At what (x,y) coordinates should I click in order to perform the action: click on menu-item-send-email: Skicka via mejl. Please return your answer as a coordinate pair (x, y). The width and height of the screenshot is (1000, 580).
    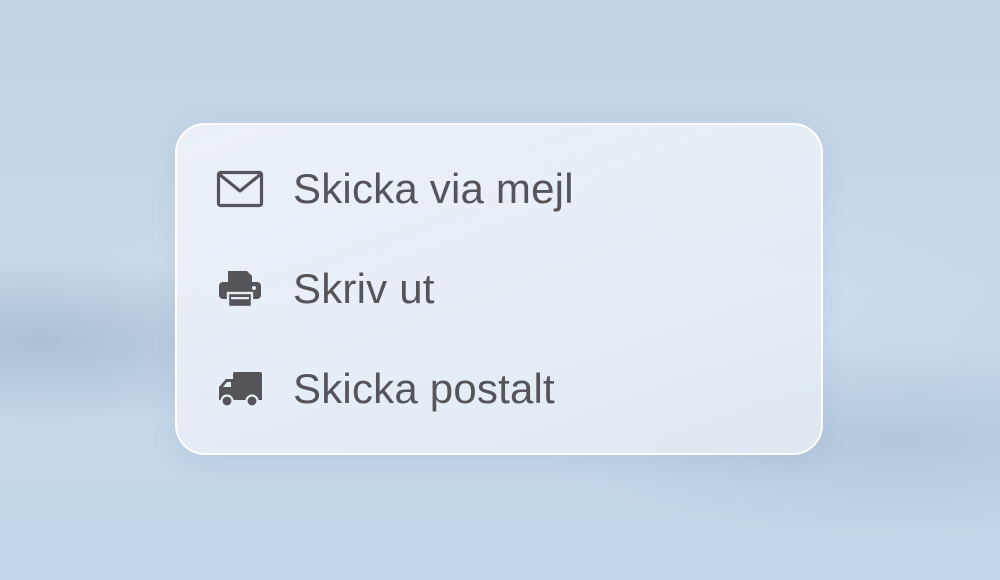
    Looking at the image, I should click on (499, 189).